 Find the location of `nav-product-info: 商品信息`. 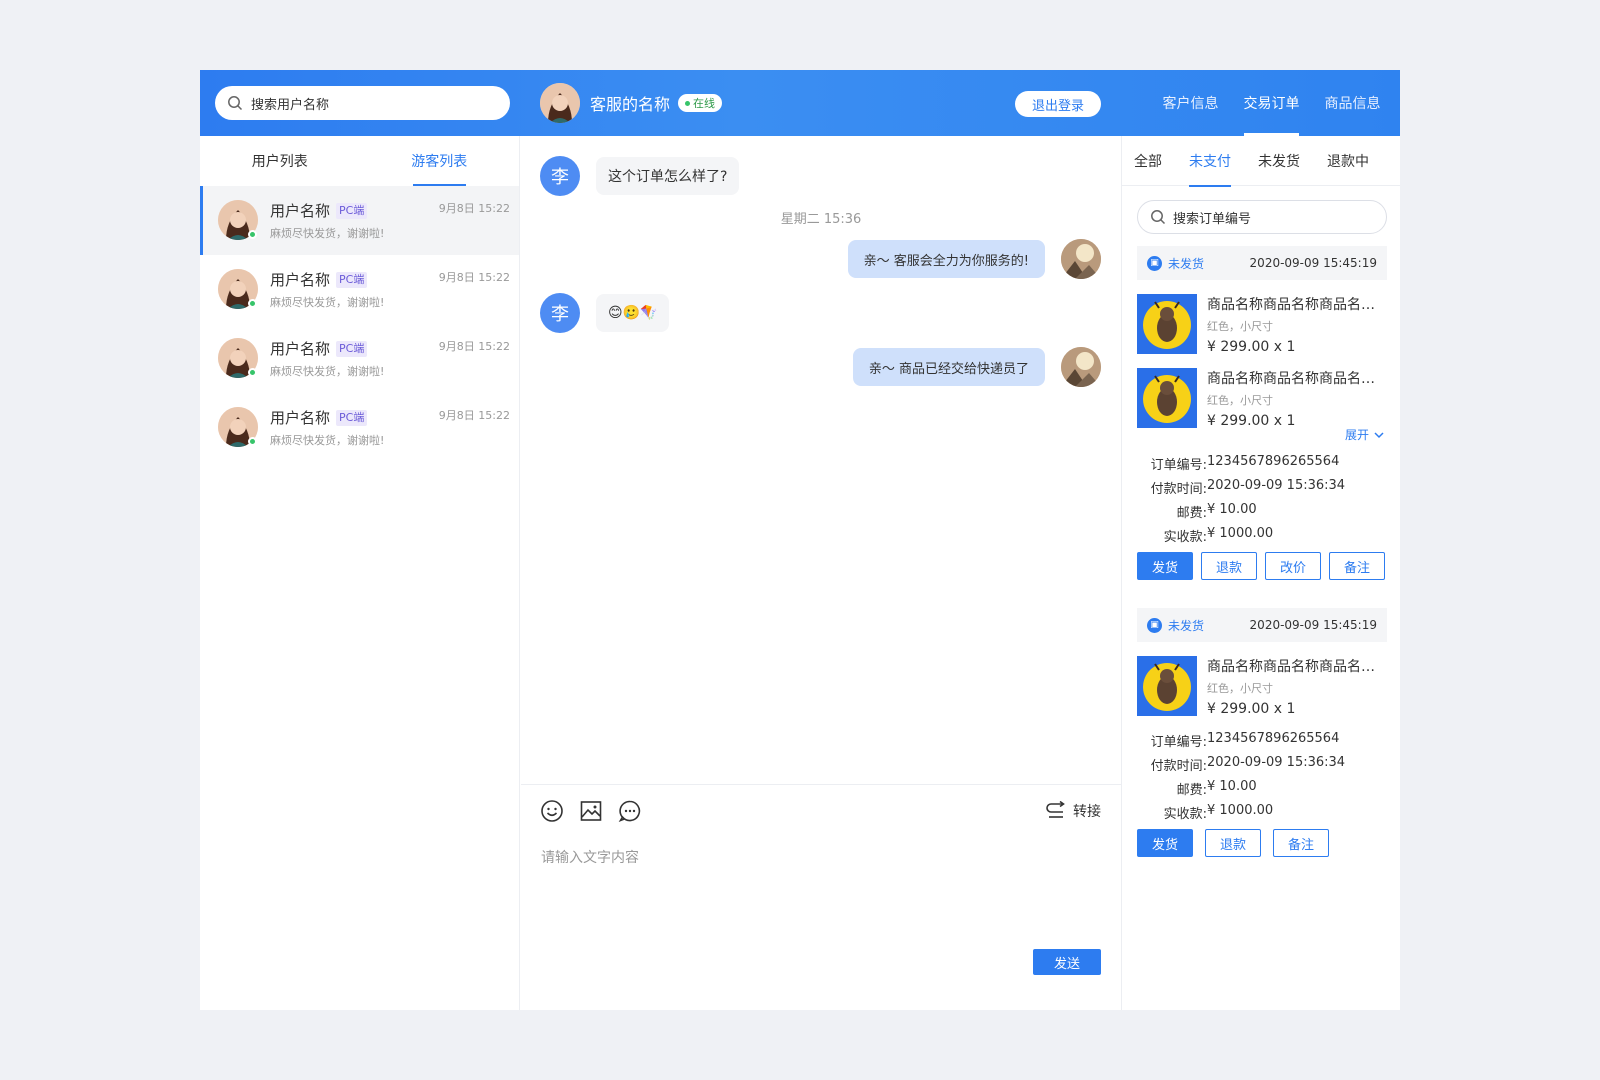

nav-product-info: 商品信息 is located at coordinates (1352, 103).